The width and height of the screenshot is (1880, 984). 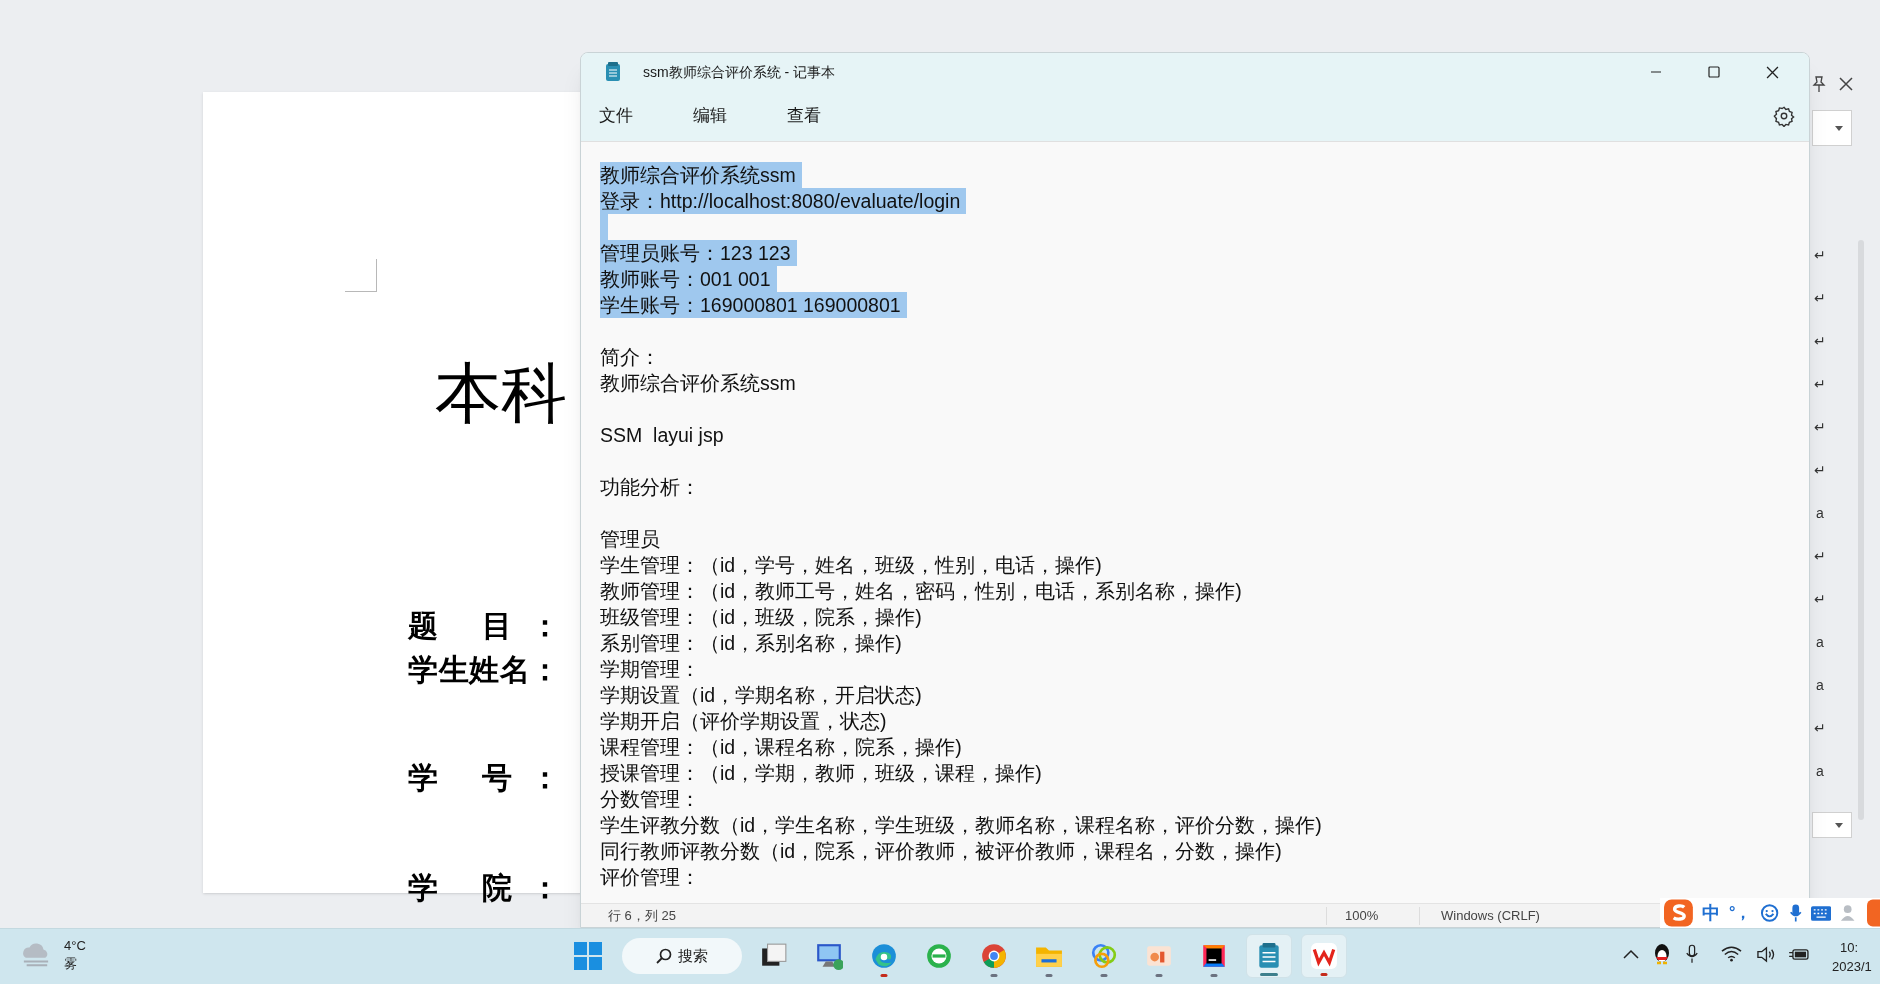 I want to click on window-title: ssm教师综合评价系统 - 记事本, so click(x=739, y=72).